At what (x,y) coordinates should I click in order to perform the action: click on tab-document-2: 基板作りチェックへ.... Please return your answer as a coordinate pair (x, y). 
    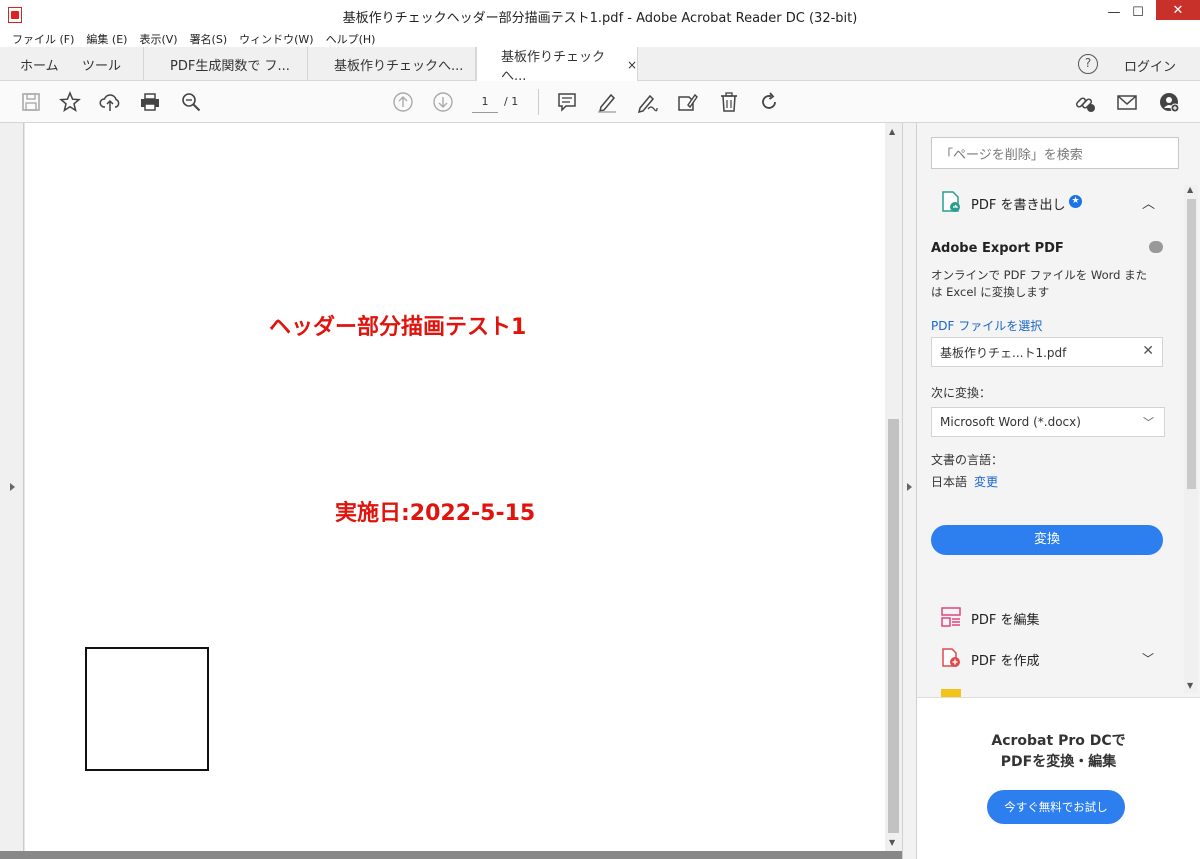
    Looking at the image, I should click on (392, 64).